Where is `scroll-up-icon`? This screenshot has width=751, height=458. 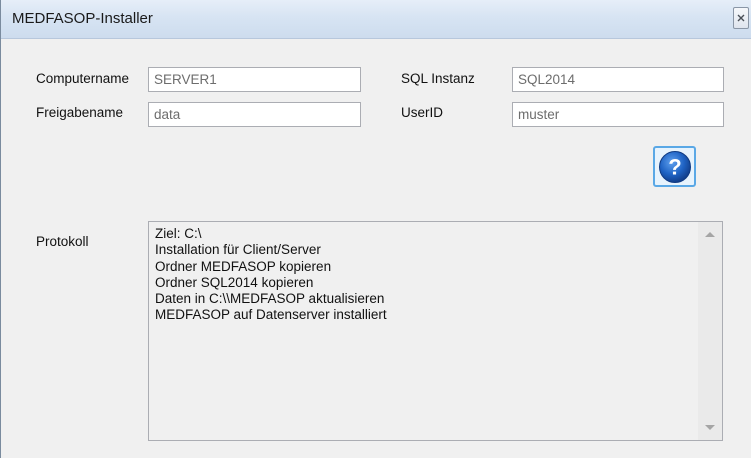 scroll-up-icon is located at coordinates (710, 234).